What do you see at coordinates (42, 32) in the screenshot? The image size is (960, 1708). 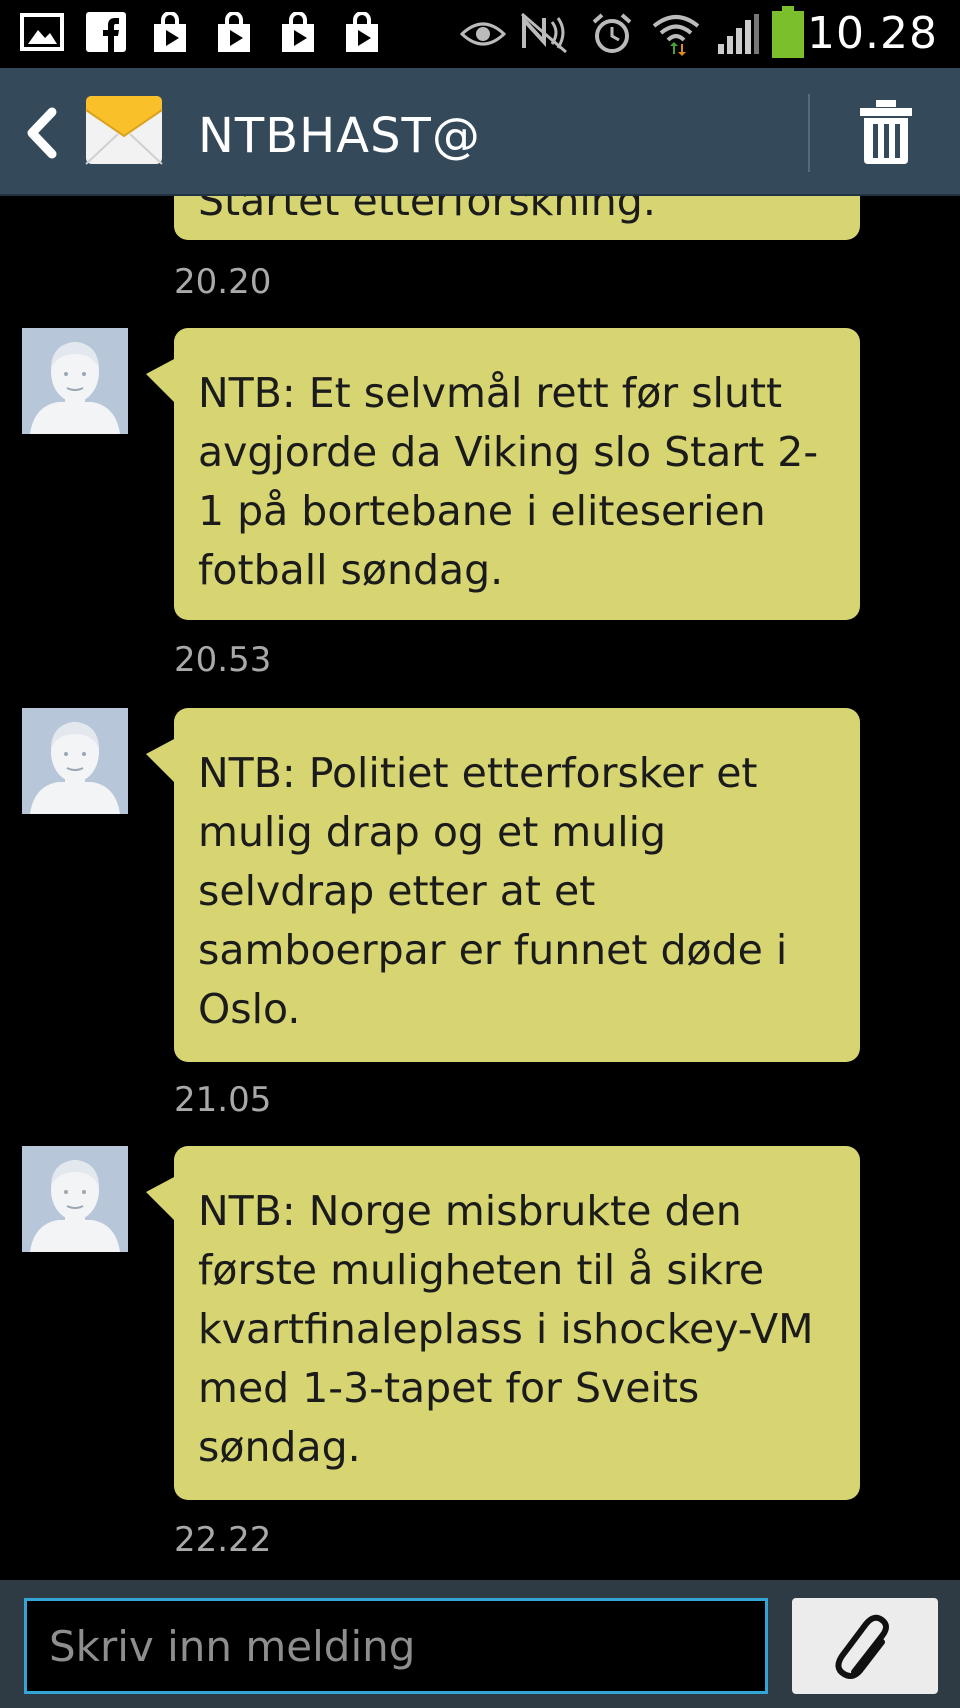 I see `gallery-icon` at bounding box center [42, 32].